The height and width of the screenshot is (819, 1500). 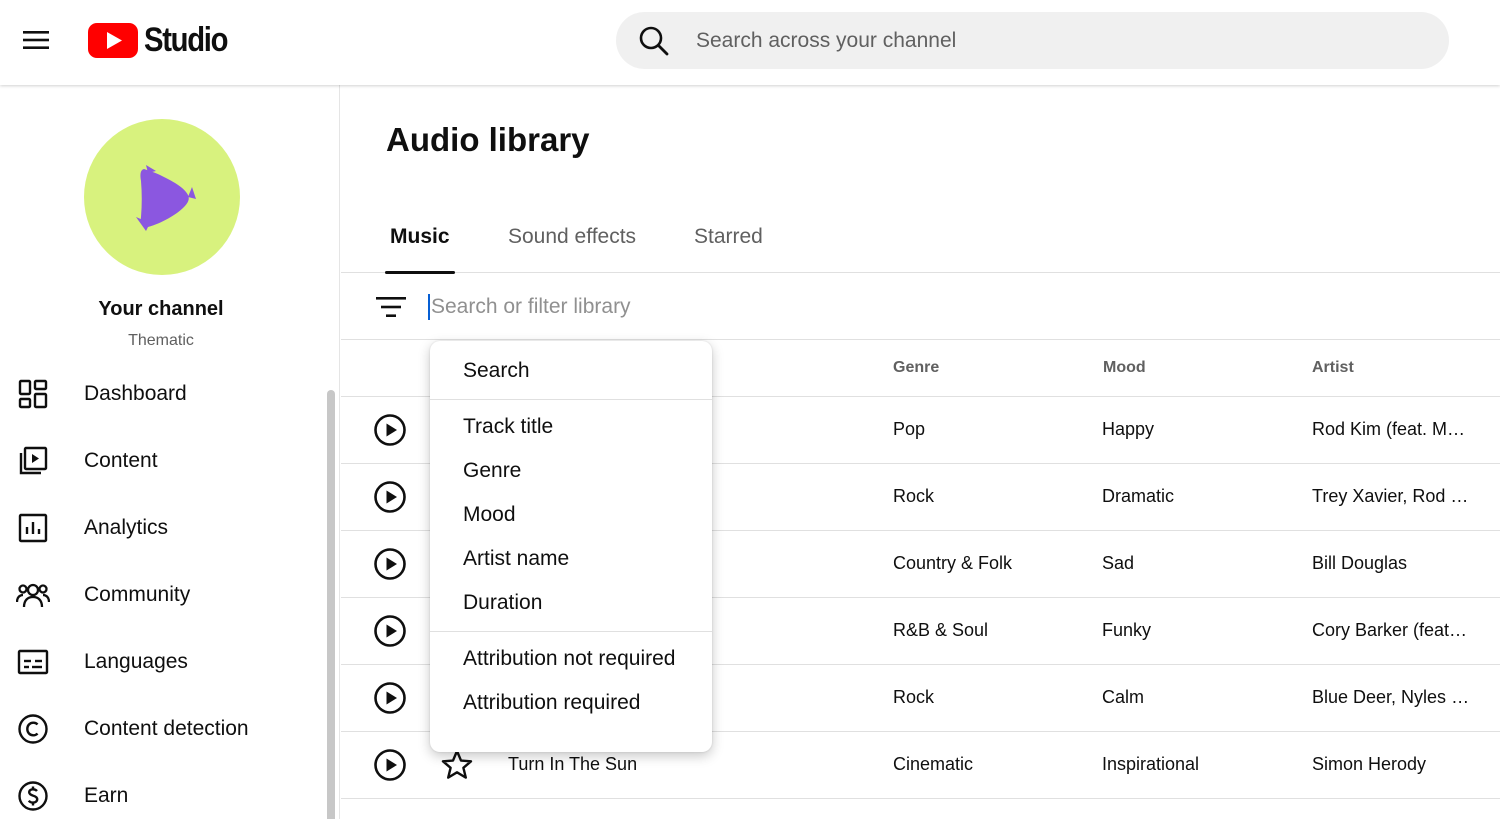 I want to click on column-header-genre: Genre, so click(x=916, y=368).